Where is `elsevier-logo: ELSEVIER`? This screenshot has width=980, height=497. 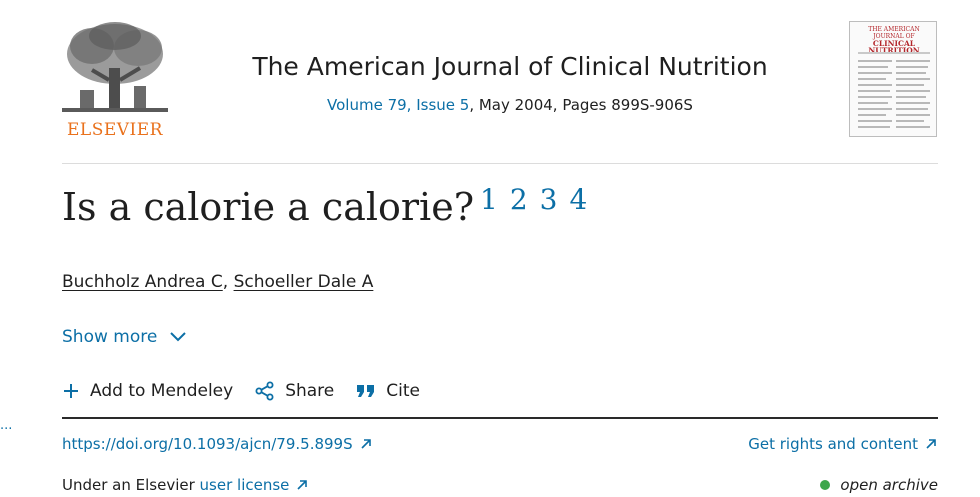
elsevier-logo: ELSEVIER is located at coordinates (115, 81).